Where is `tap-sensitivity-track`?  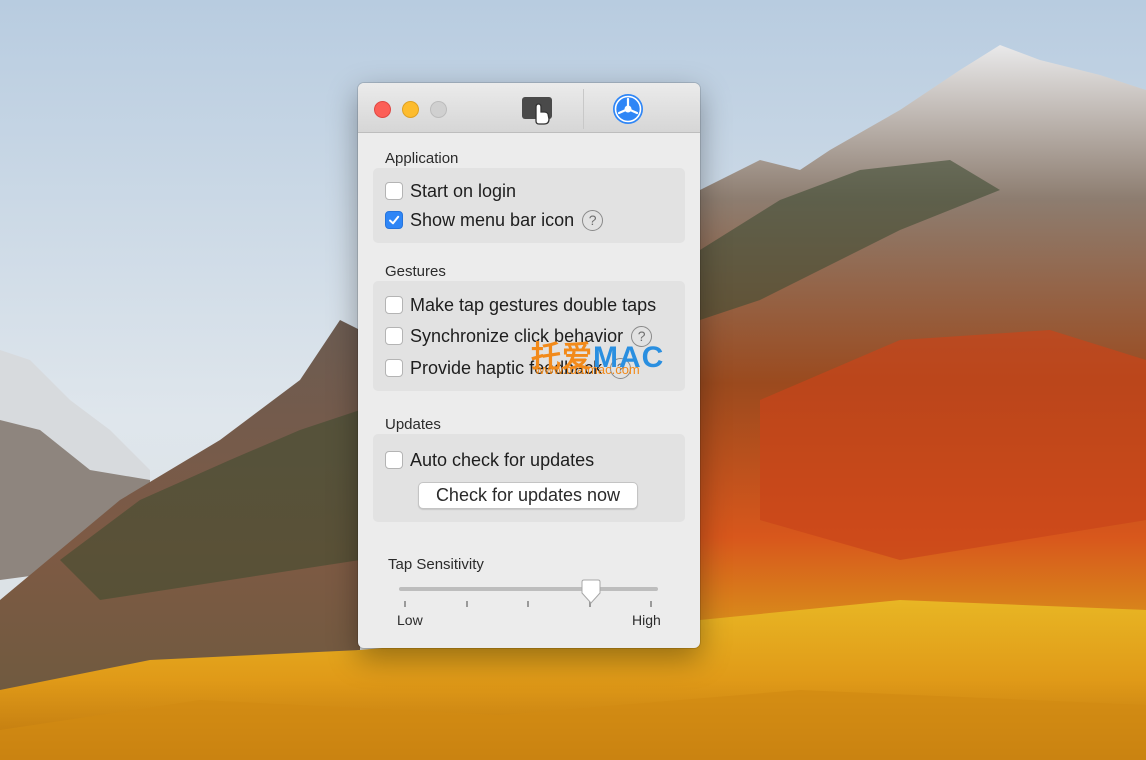
tap-sensitivity-track is located at coordinates (528, 589).